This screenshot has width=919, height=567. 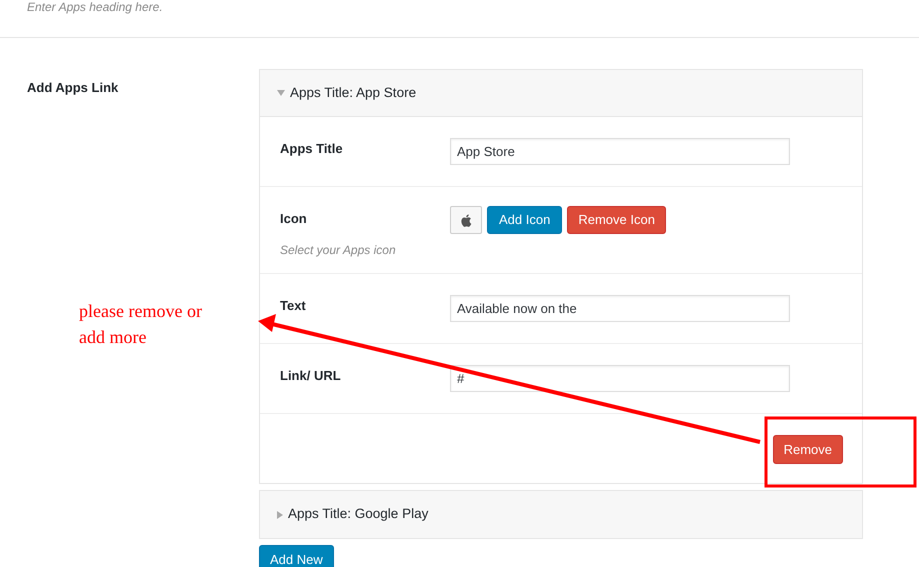 I want to click on accordion-header: Apps Title: Google Play, so click(x=561, y=514).